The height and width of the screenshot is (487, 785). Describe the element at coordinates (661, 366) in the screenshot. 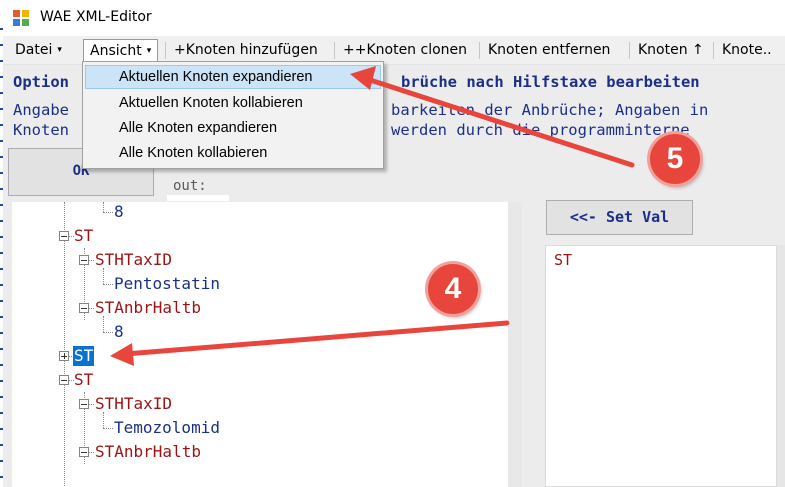

I see `value-textbox: ST` at that location.